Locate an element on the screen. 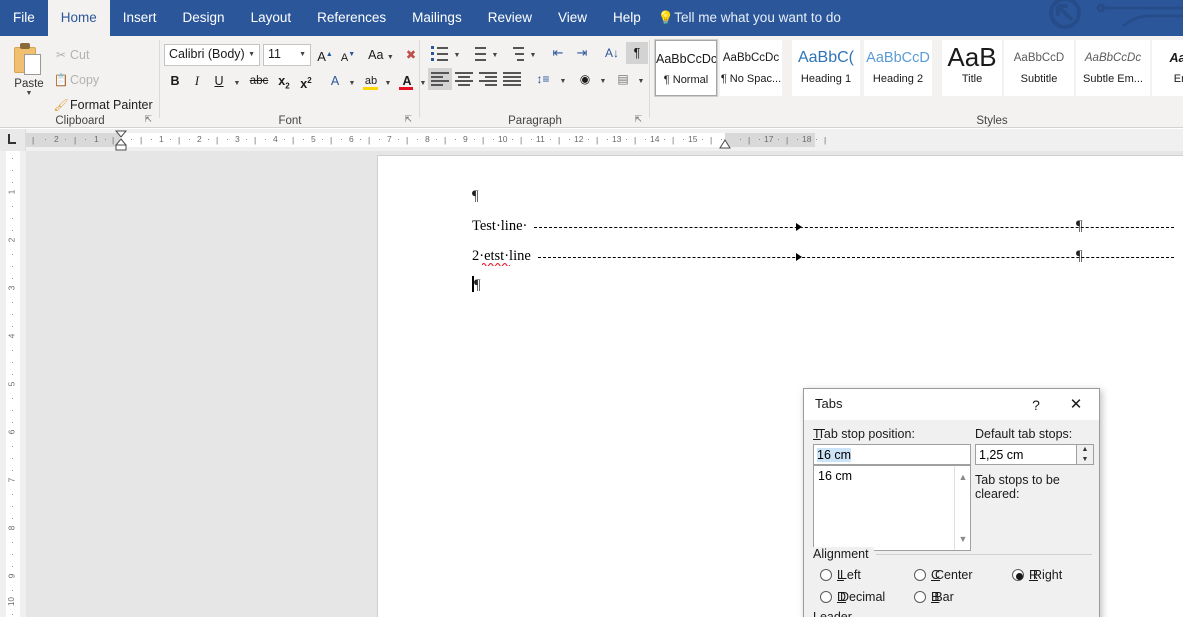 The width and height of the screenshot is (1183, 617). line-spacing-icon: ↕≡ is located at coordinates (543, 79).